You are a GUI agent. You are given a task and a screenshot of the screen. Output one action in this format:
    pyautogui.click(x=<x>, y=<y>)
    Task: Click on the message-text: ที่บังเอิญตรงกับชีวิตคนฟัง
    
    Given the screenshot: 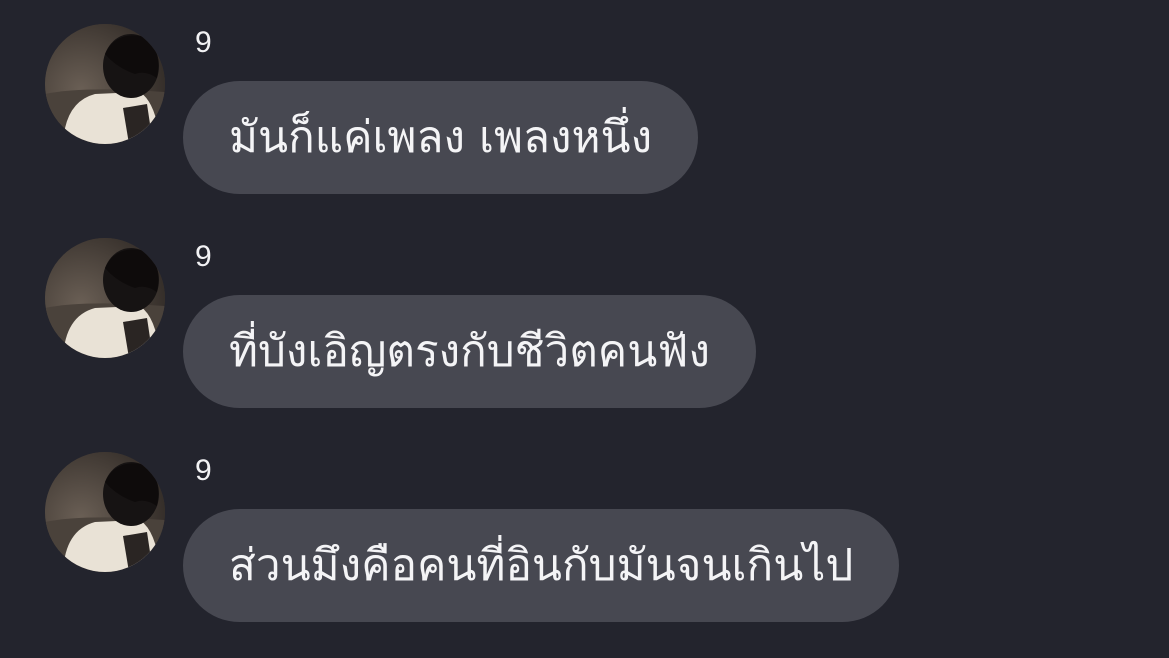 What is the action you would take?
    pyautogui.click(x=469, y=351)
    